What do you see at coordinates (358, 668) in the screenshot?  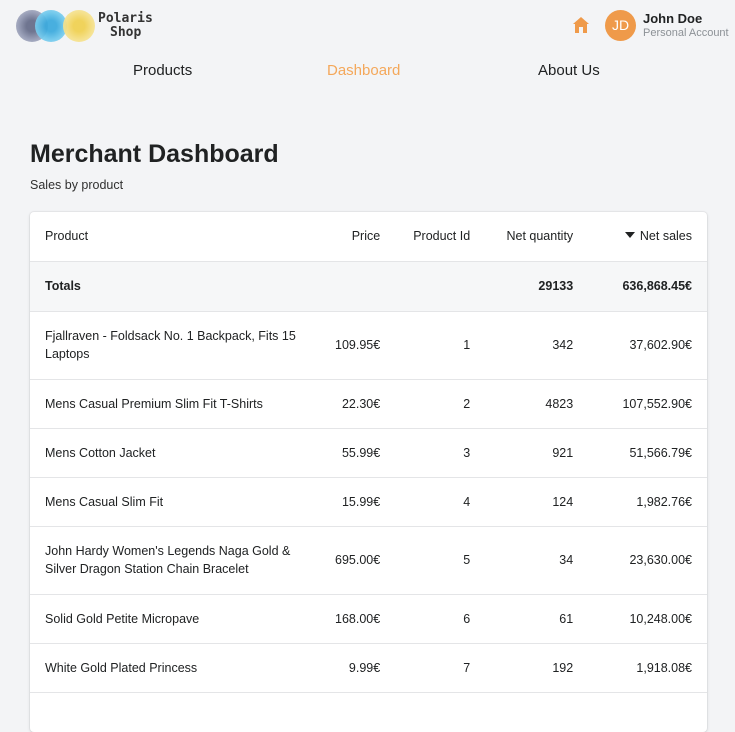 I see `cell-price: 9.99€` at bounding box center [358, 668].